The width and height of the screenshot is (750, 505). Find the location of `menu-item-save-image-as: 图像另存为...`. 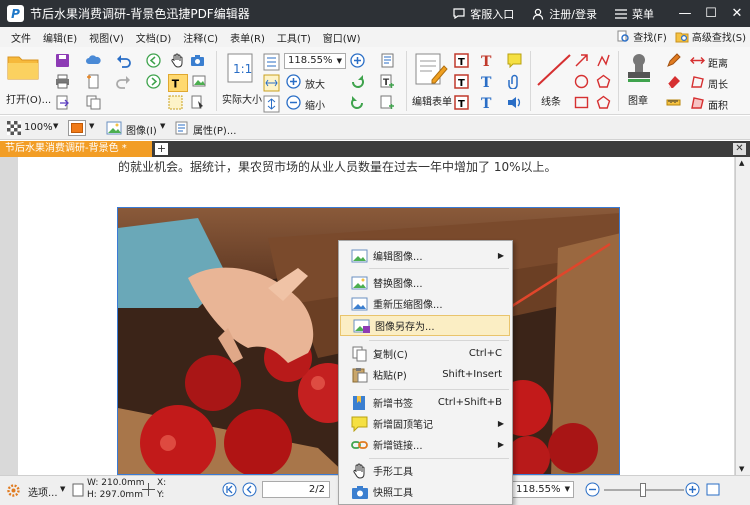

menu-item-save-image-as: 图像另存为... is located at coordinates (425, 325).